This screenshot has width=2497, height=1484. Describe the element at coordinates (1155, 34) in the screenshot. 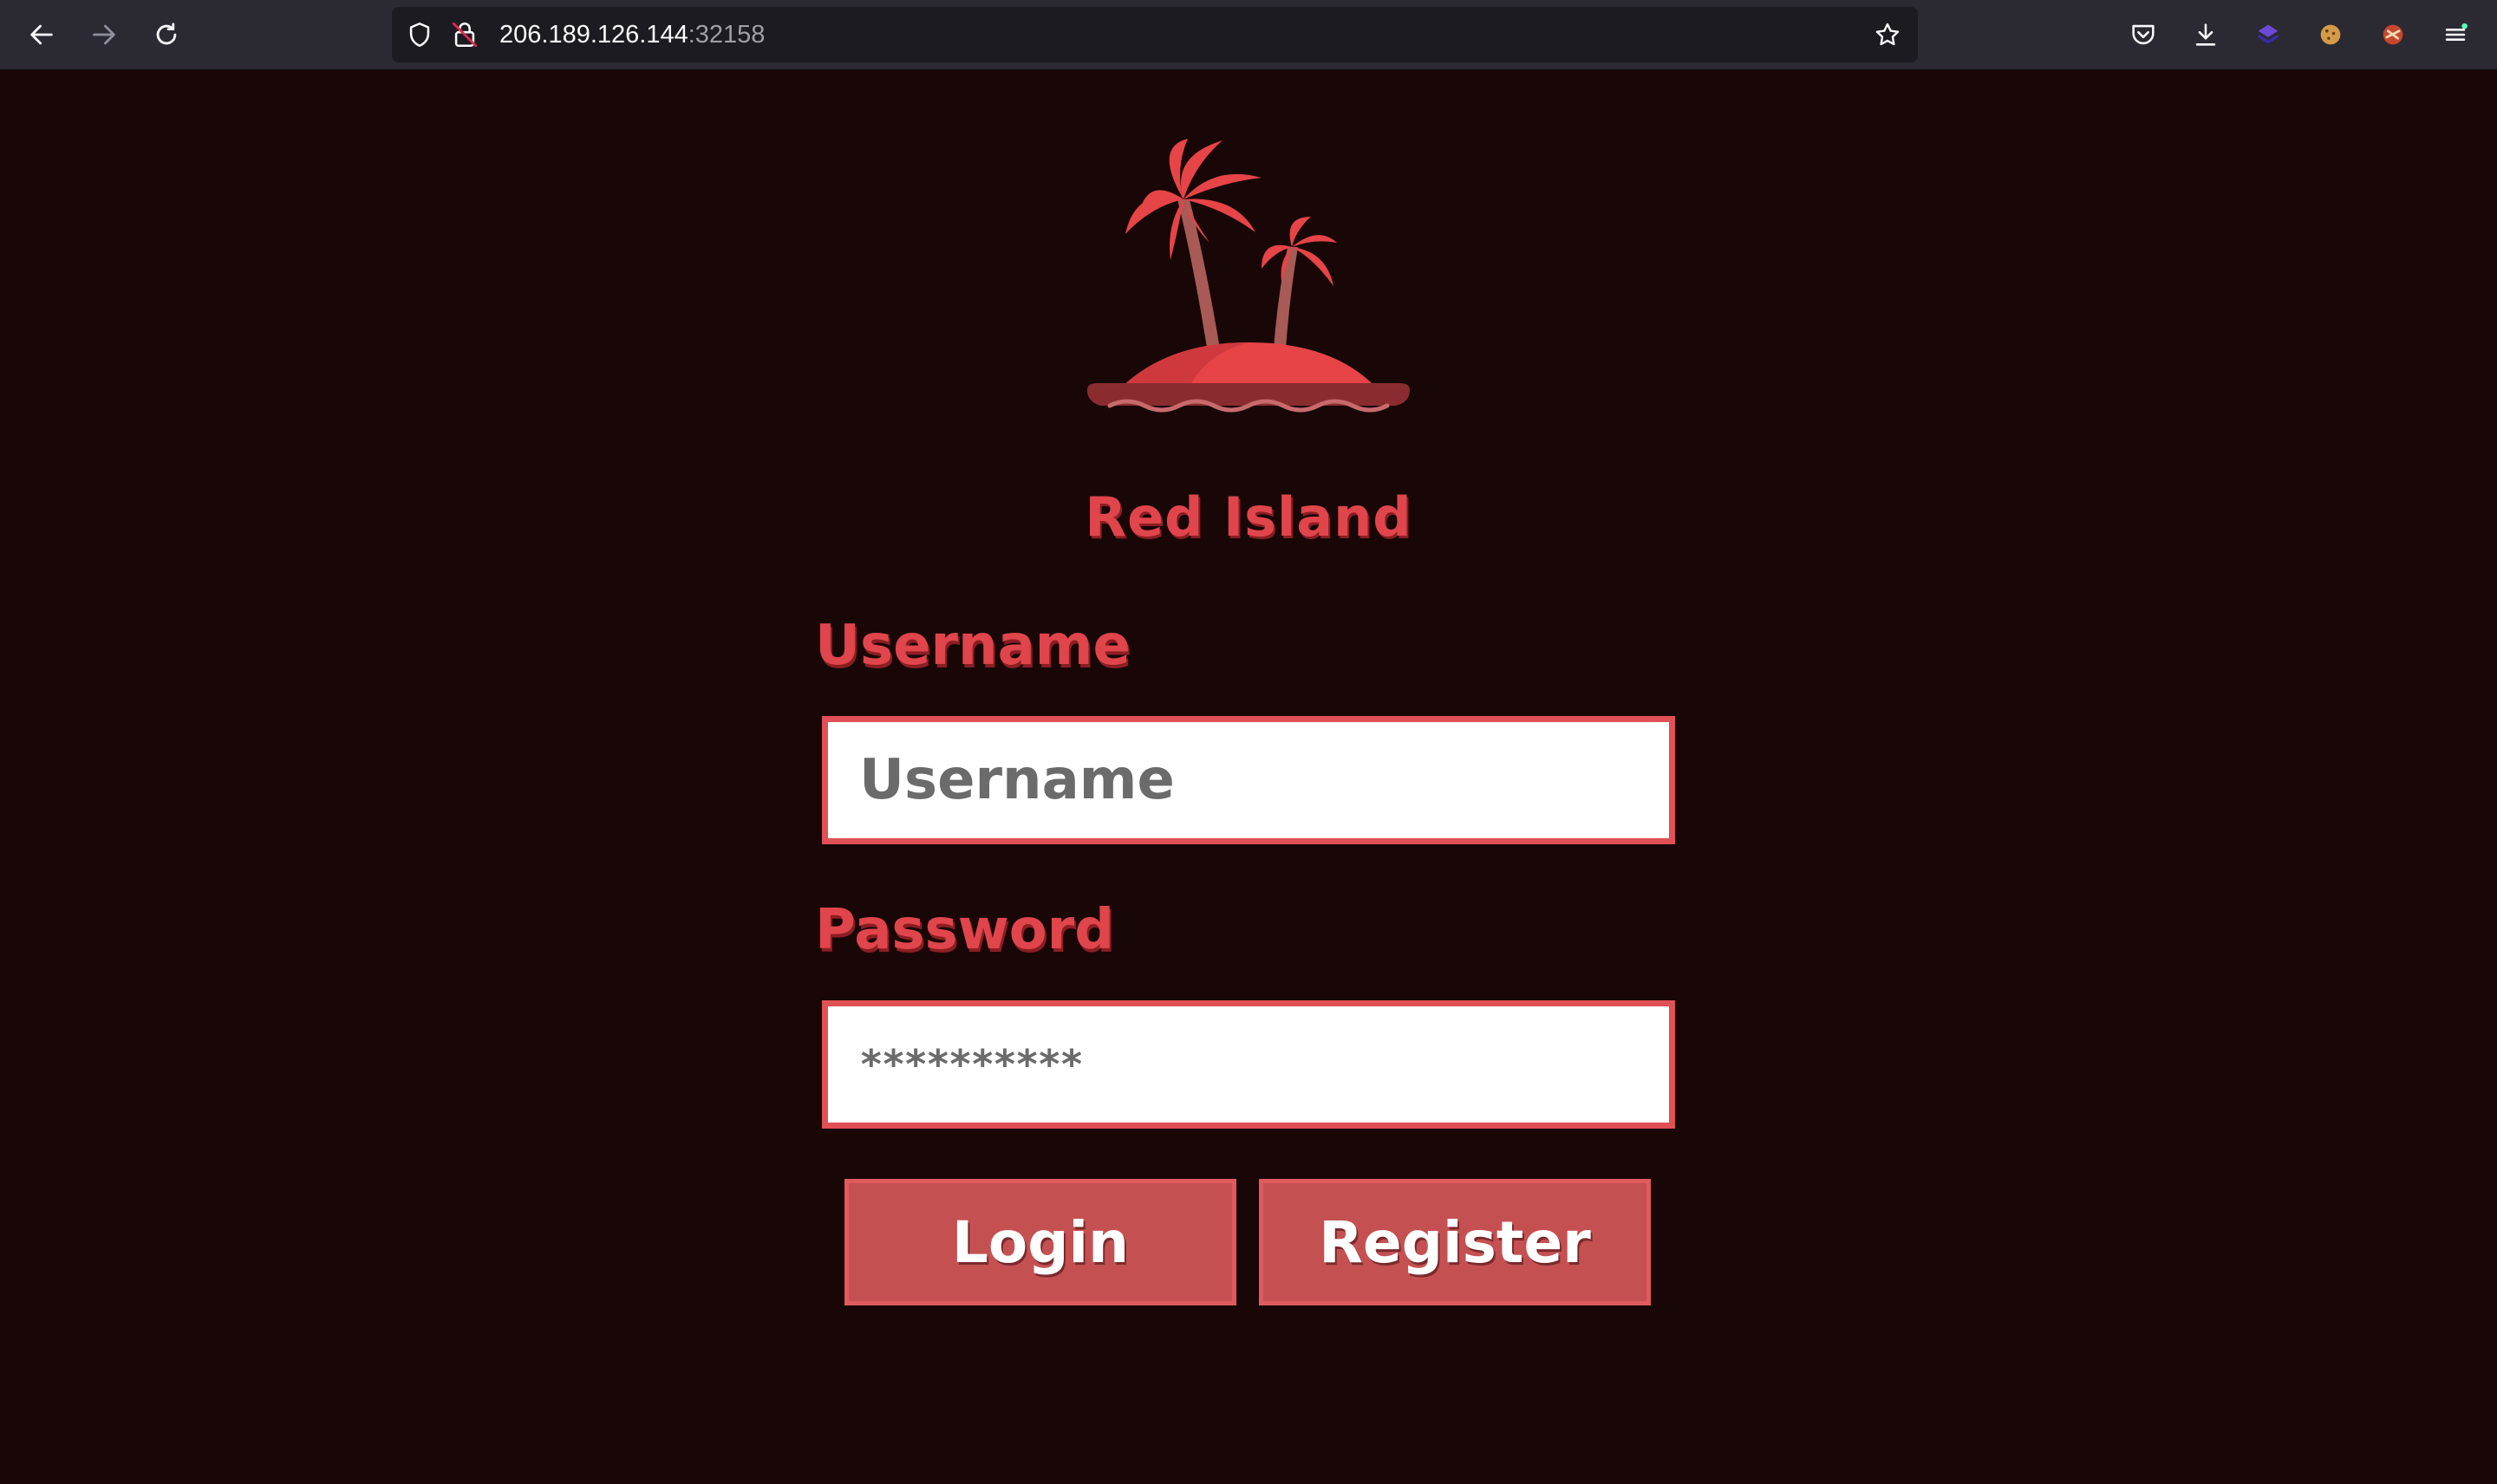

I see `url-bar: 206.189.126.144:32158` at that location.